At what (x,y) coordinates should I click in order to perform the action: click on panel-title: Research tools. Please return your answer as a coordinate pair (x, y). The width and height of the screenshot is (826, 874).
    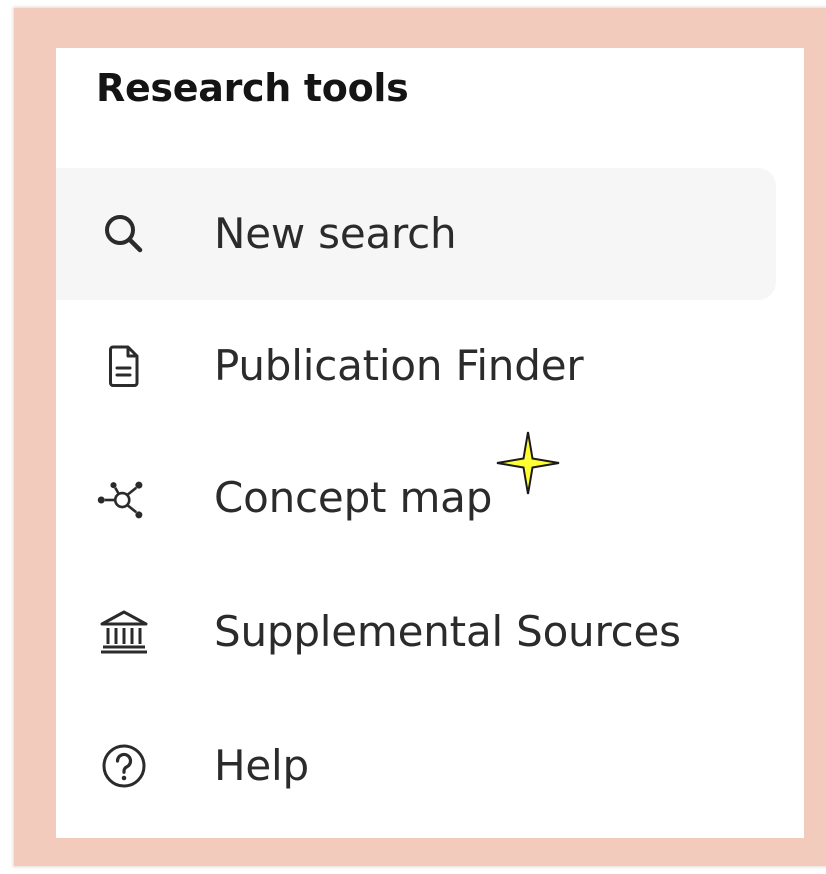
    Looking at the image, I should click on (252, 88).